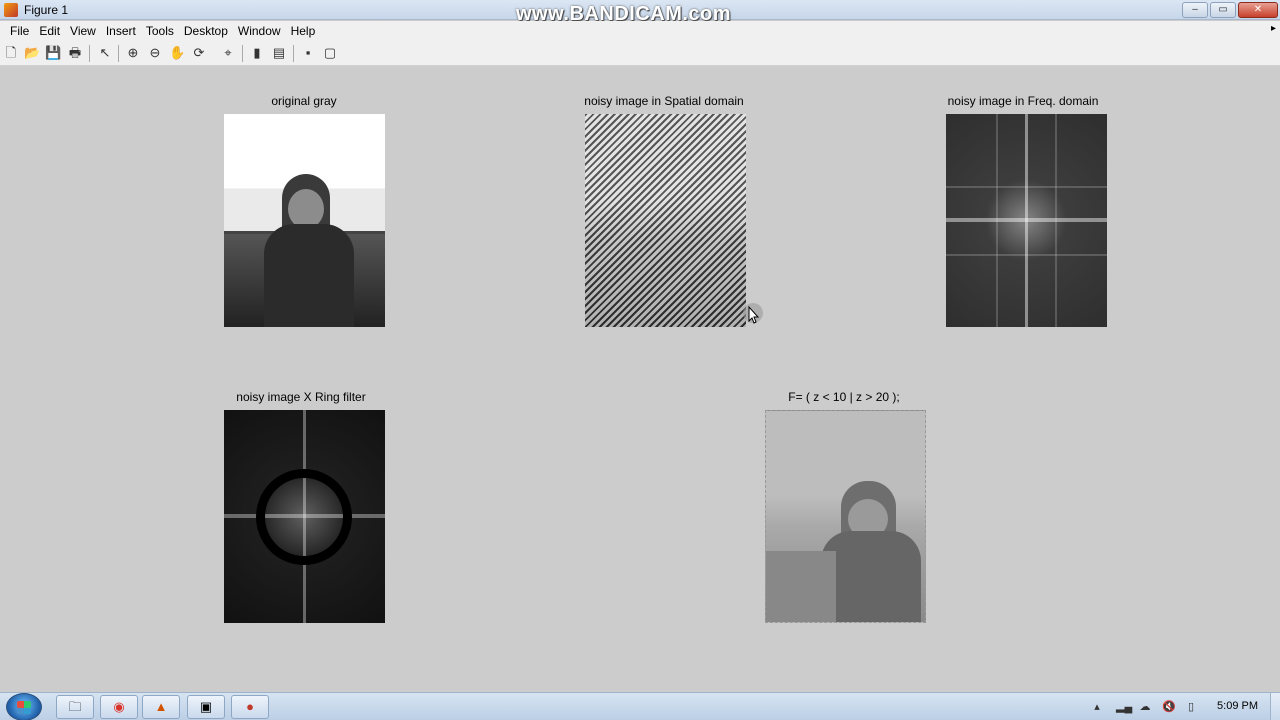 This screenshot has height=720, width=1280. I want to click on start-button, so click(24, 706).